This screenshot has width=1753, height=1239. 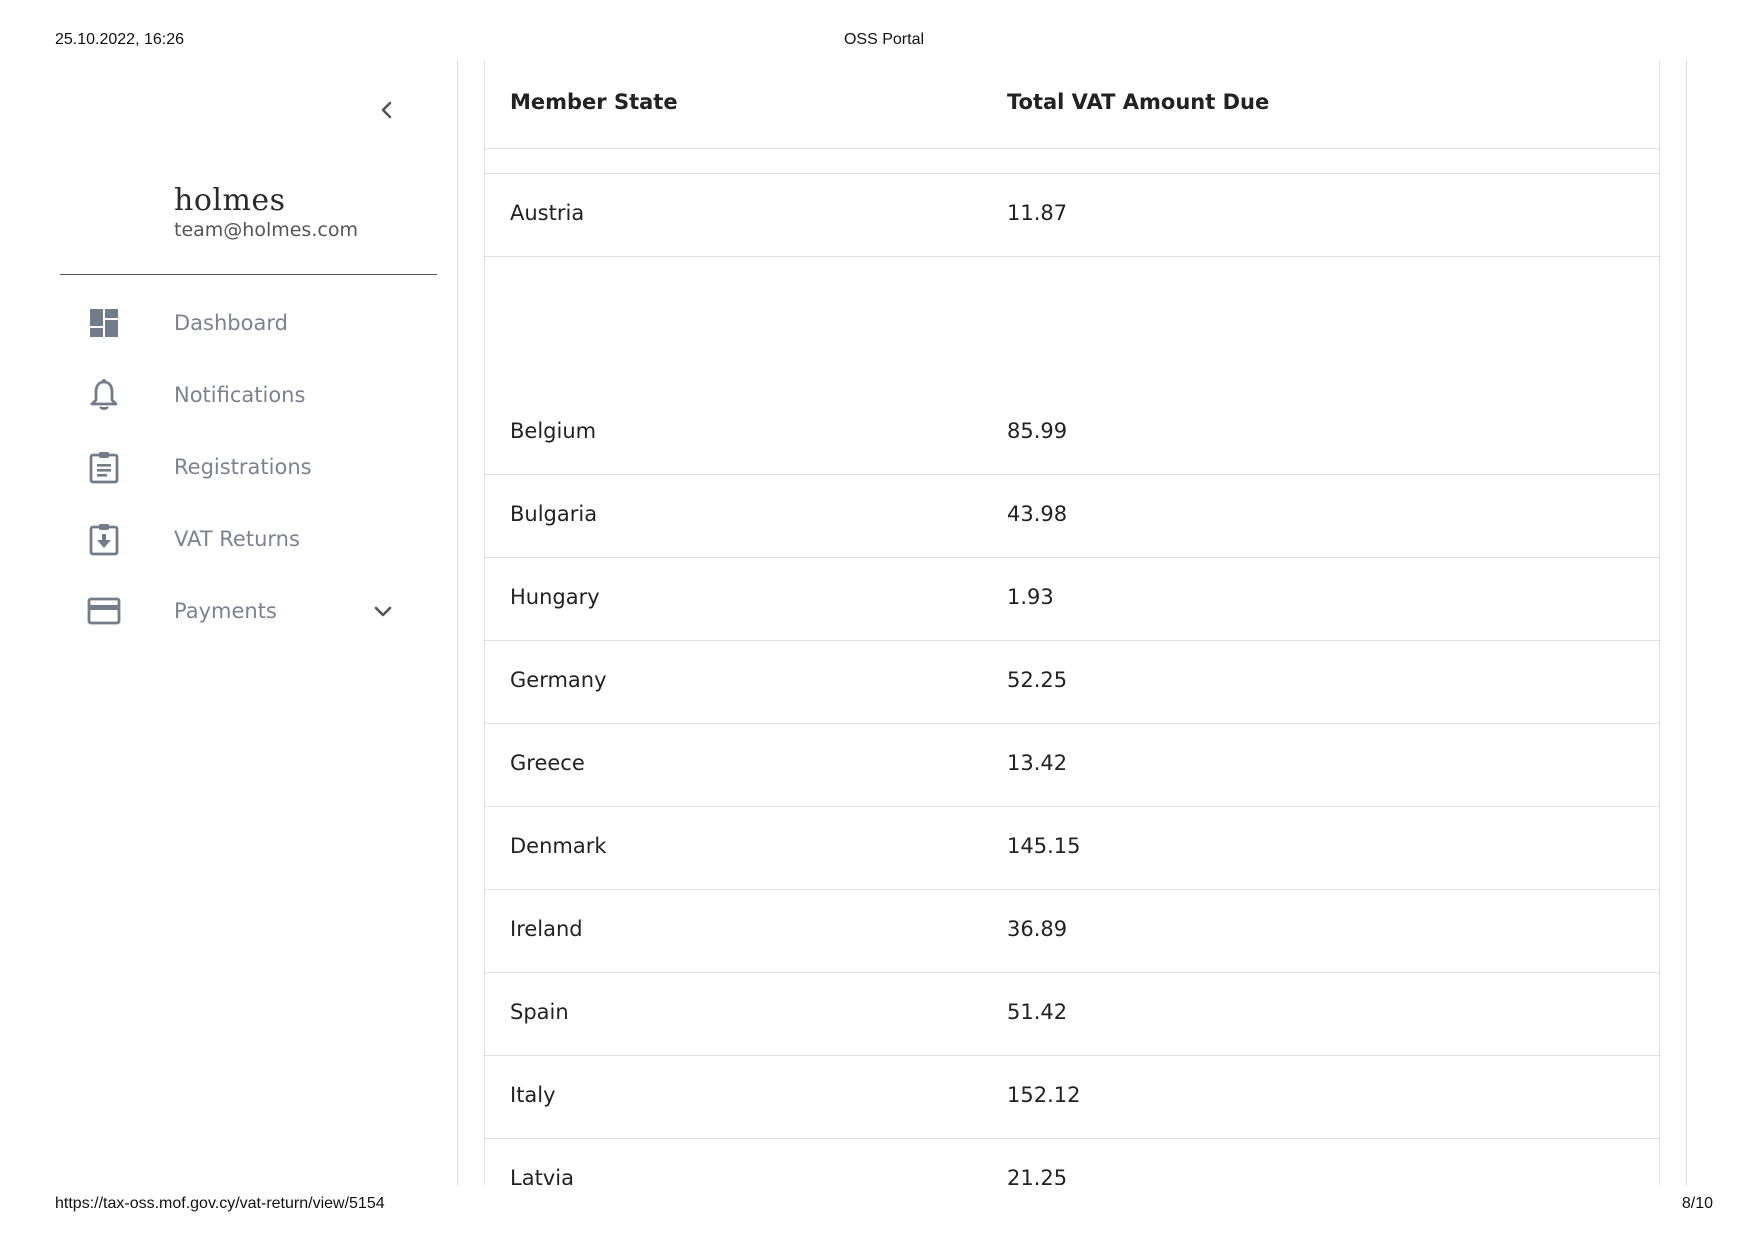 I want to click on sidebar-item-dashboard: Dashboard, so click(x=240, y=323).